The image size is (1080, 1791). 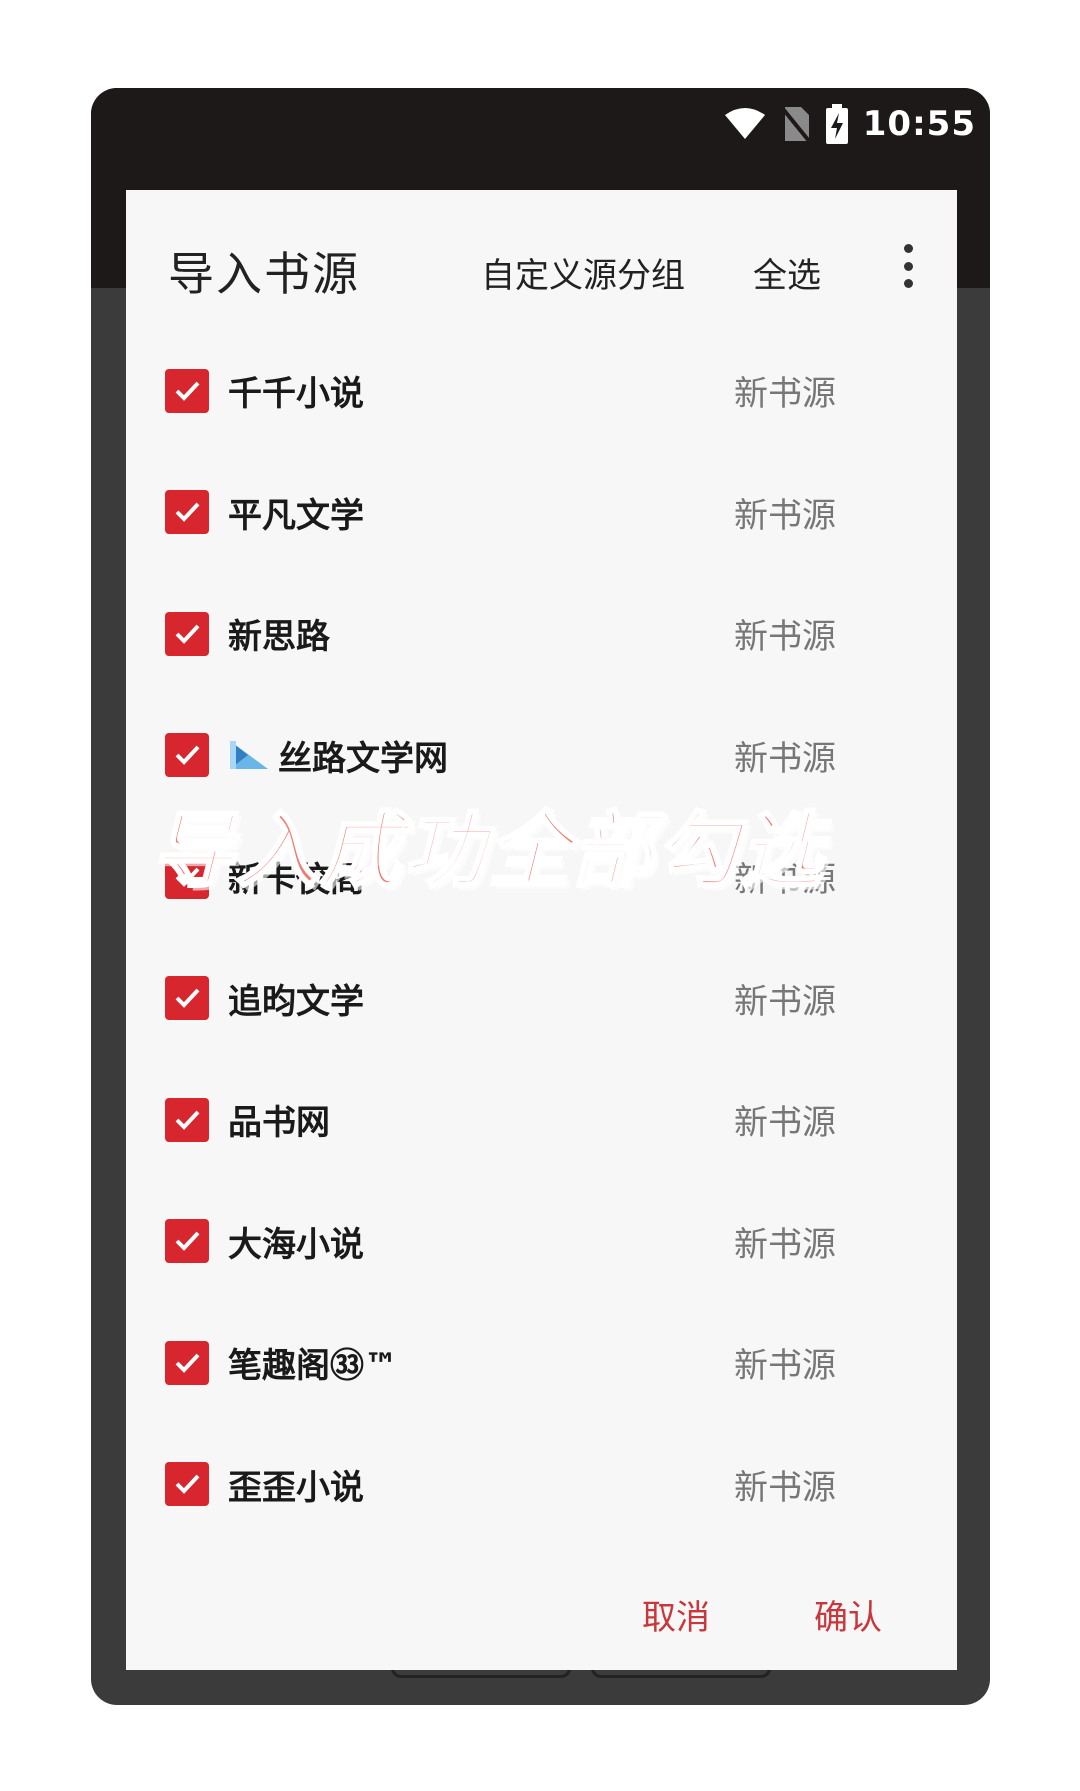 What do you see at coordinates (296, 1244) in the screenshot?
I see `source-name: 大海小说` at bounding box center [296, 1244].